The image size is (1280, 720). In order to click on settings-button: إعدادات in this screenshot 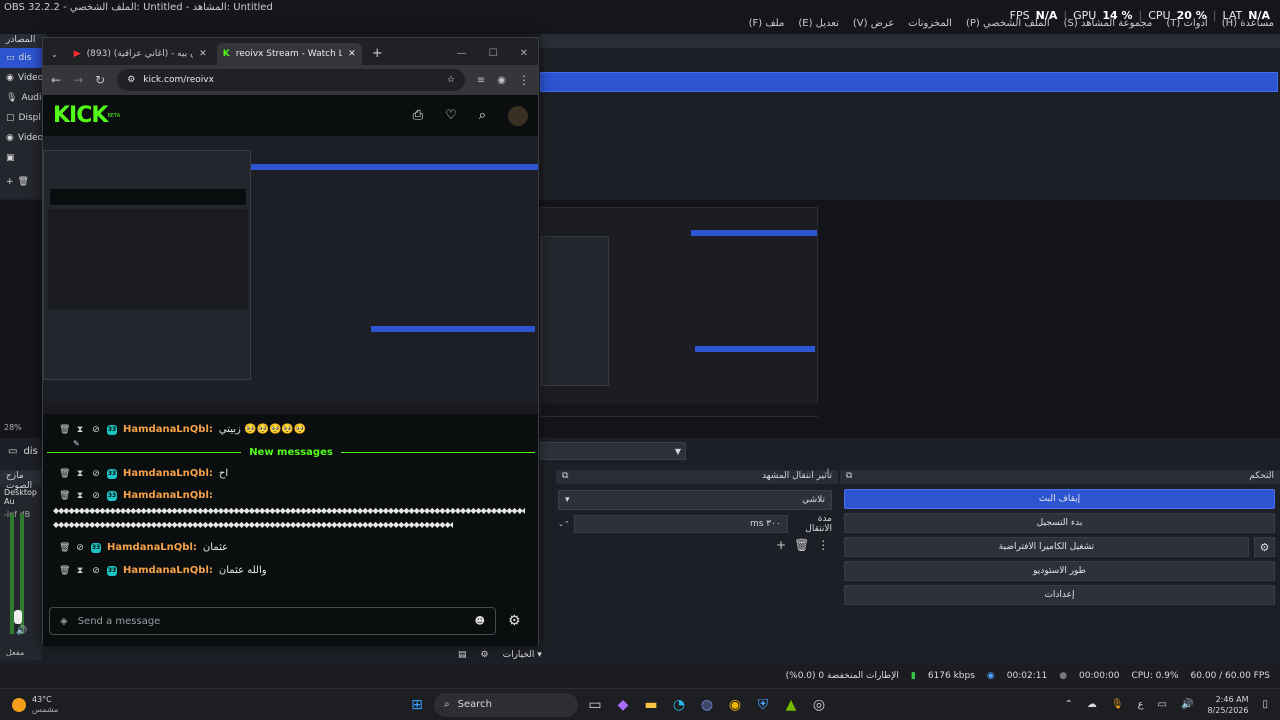, I will do `click(1059, 595)`.